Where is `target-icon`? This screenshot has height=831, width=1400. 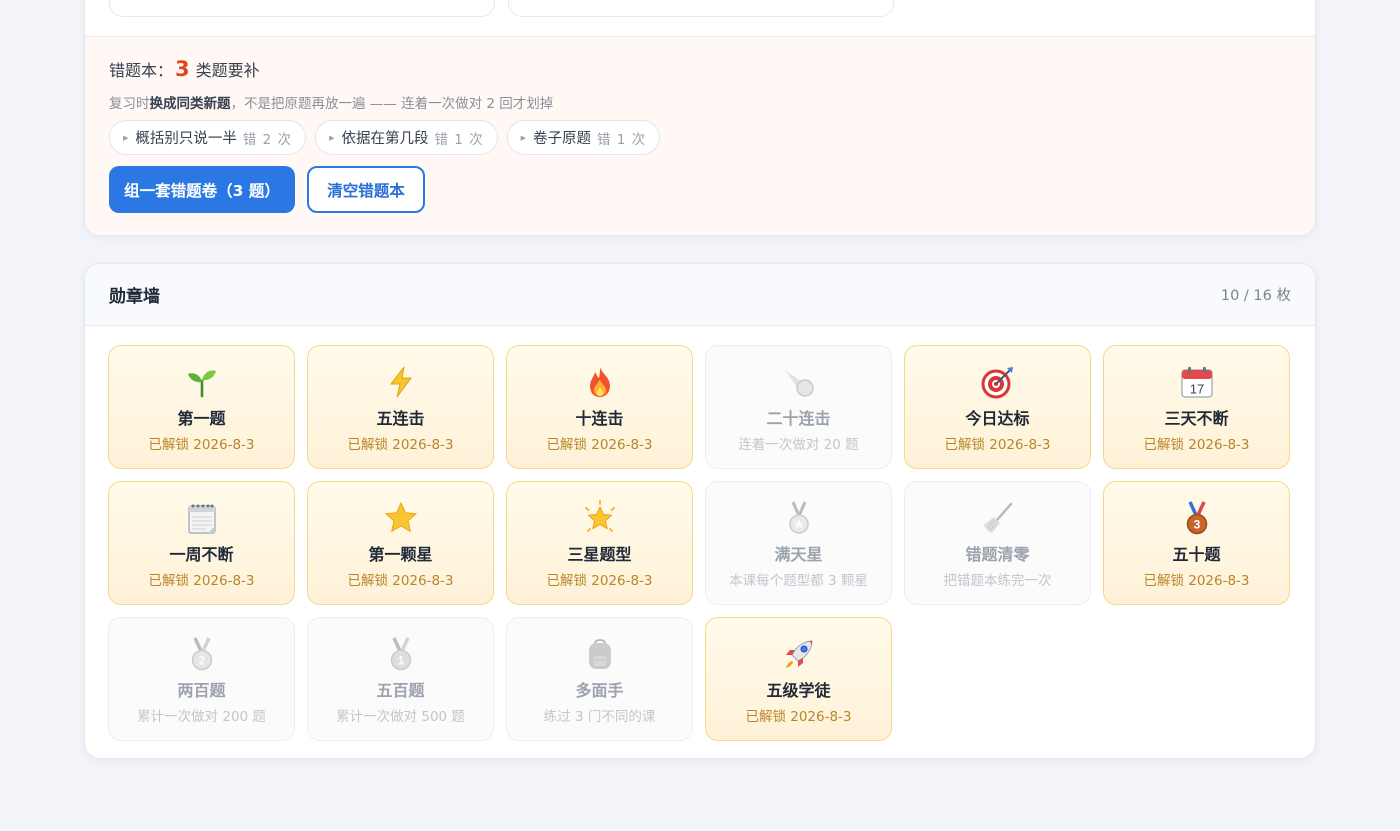
target-icon is located at coordinates (998, 382).